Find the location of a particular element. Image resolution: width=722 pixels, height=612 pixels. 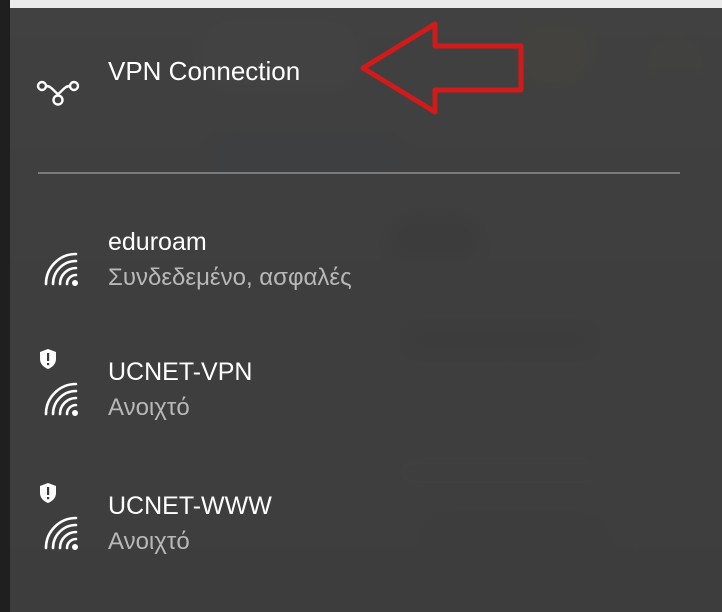

network-name: UCNET-WWW is located at coordinates (190, 506).